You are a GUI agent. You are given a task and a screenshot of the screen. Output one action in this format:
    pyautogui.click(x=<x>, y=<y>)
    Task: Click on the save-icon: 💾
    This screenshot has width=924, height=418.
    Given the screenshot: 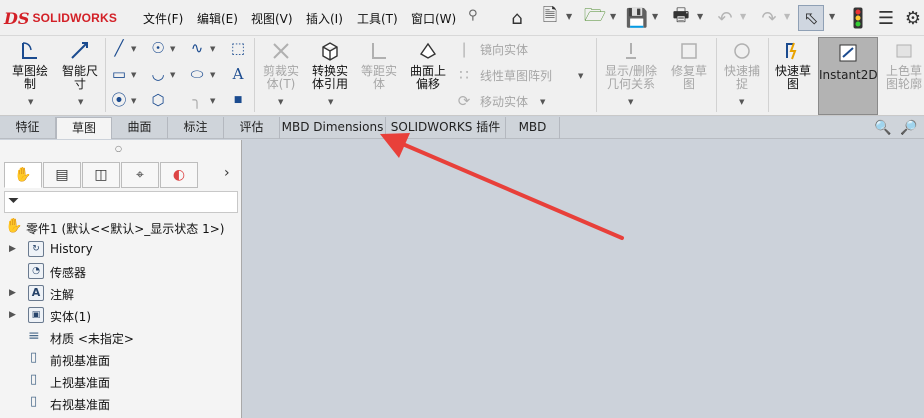 What is the action you would take?
    pyautogui.click(x=637, y=18)
    